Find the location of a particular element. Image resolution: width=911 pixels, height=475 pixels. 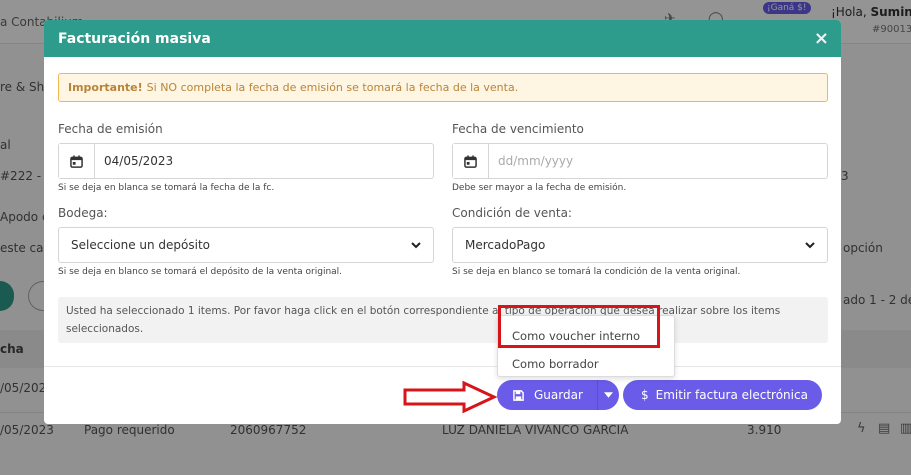

close-icon: × is located at coordinates (821, 38).